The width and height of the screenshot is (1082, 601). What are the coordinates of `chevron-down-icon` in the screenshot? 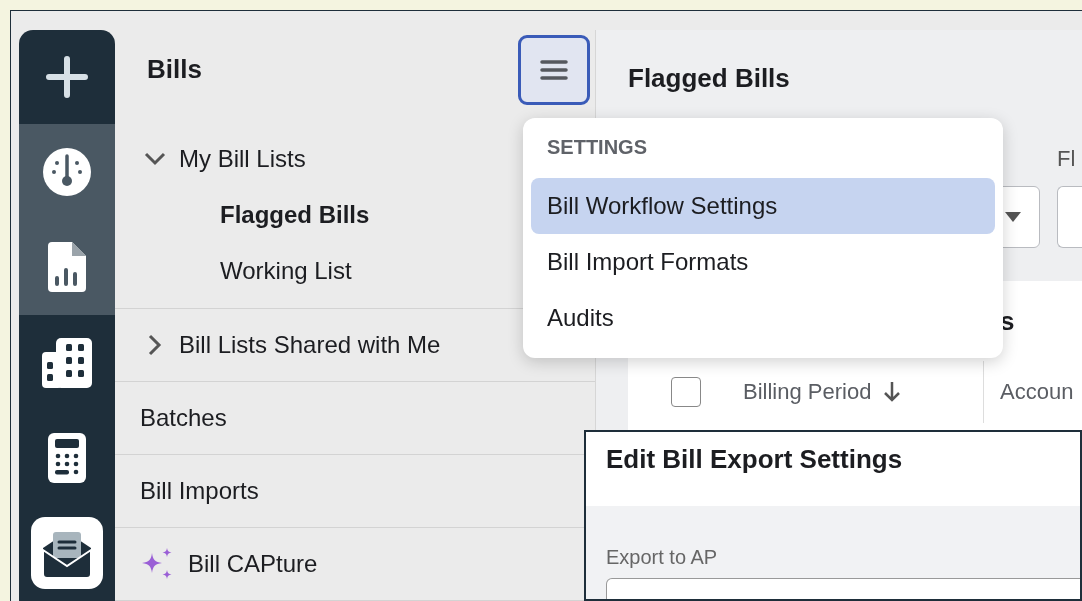 It's located at (155, 159).